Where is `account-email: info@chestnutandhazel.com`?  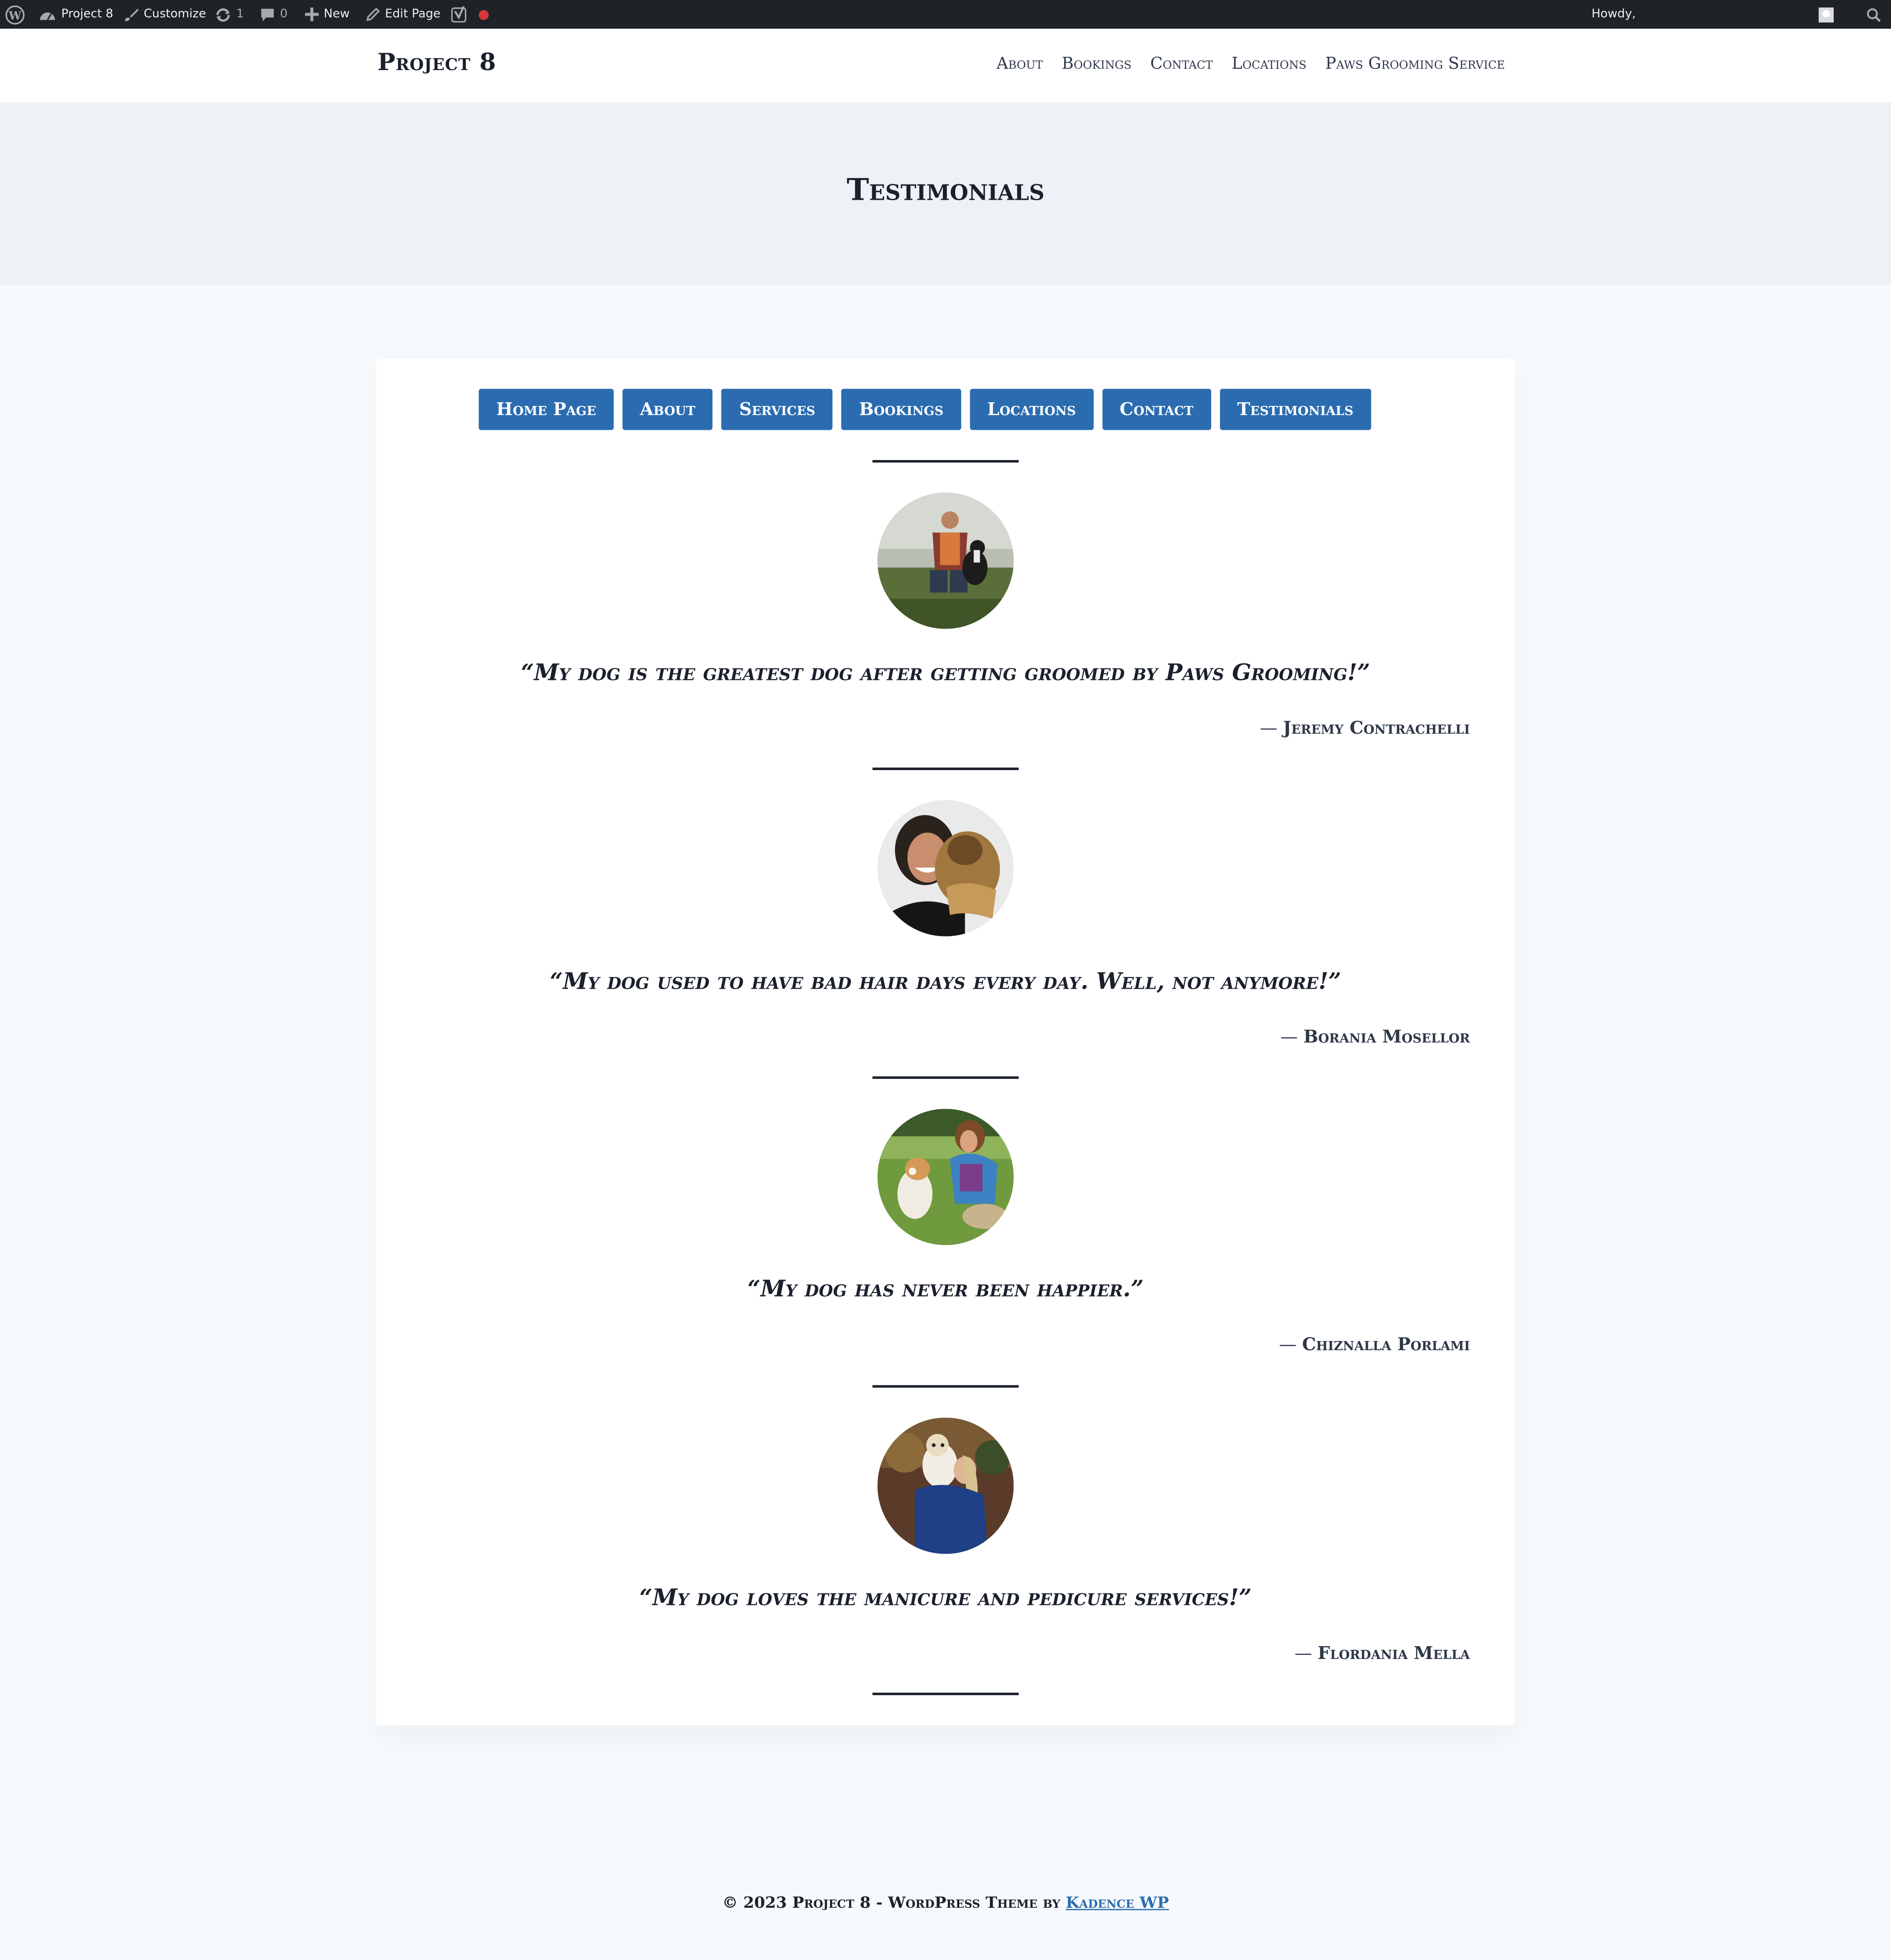
account-email: info@chestnutandhazel.com is located at coordinates (1725, 14).